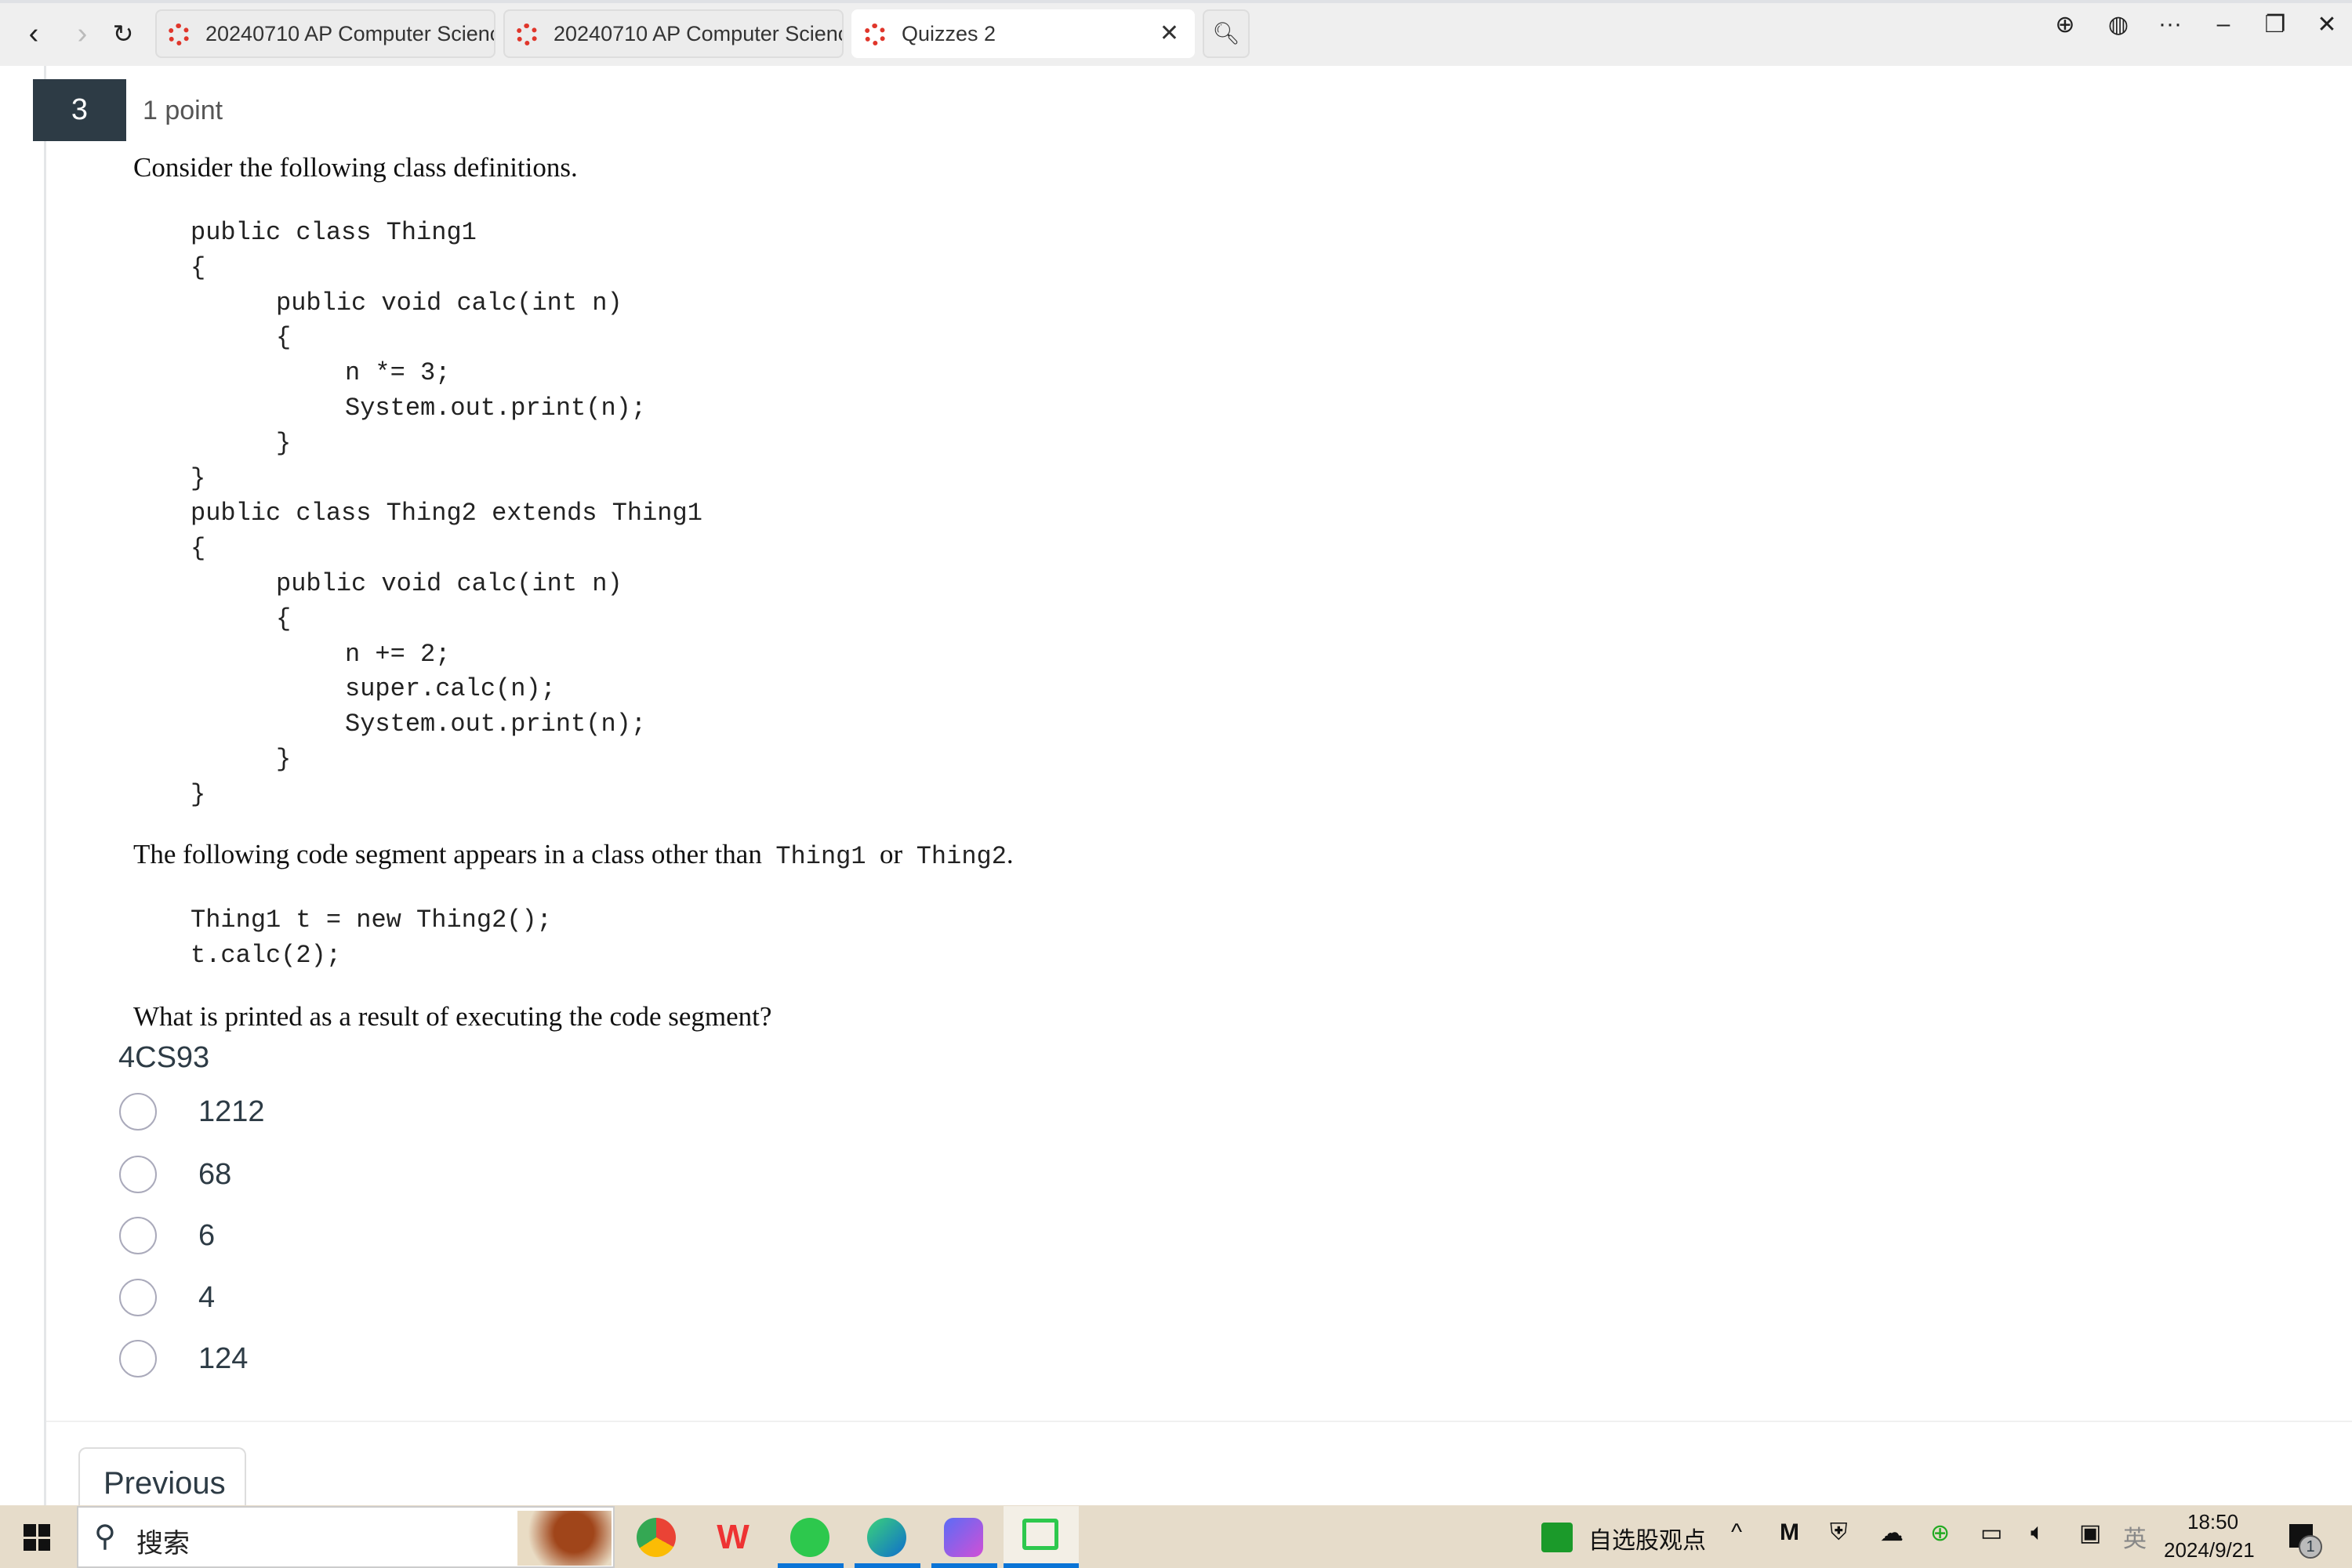 The image size is (2352, 1568). I want to click on answer-option: 124, so click(183, 1358).